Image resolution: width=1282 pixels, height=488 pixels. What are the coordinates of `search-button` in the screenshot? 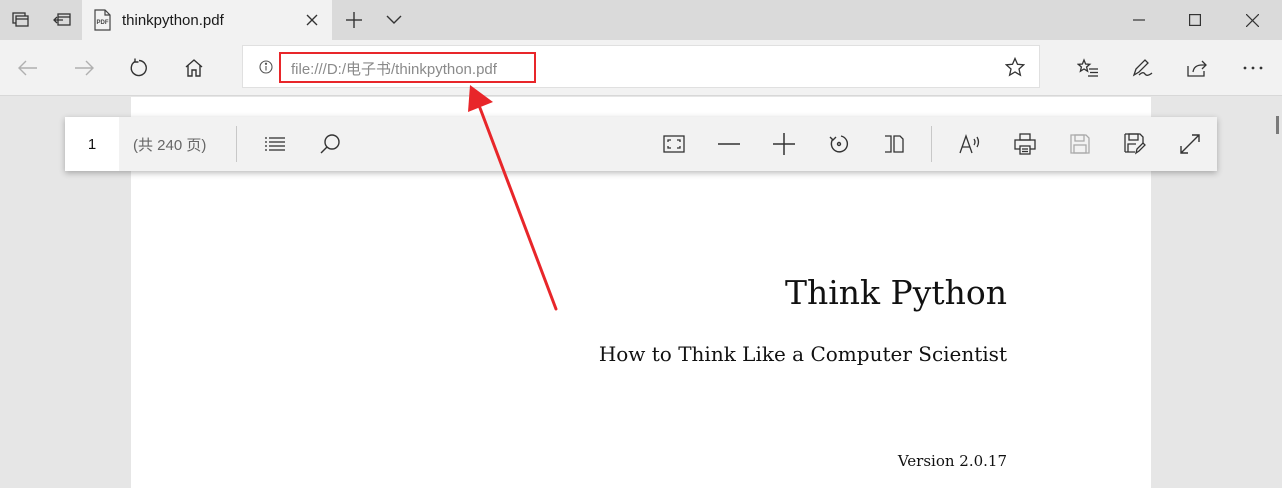 It's located at (330, 144).